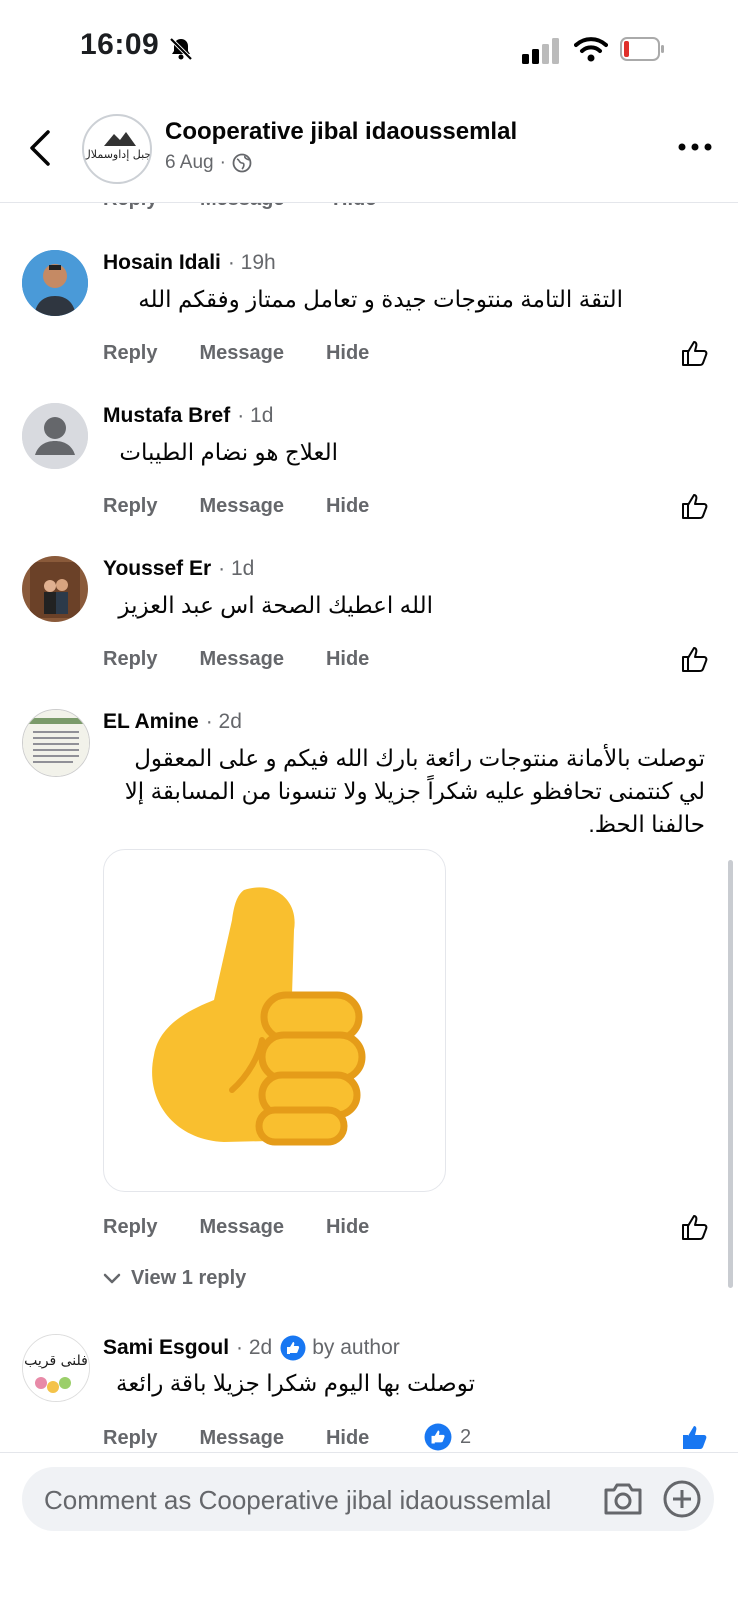 The image size is (738, 1601). I want to click on wifi-icon, so click(591, 49).